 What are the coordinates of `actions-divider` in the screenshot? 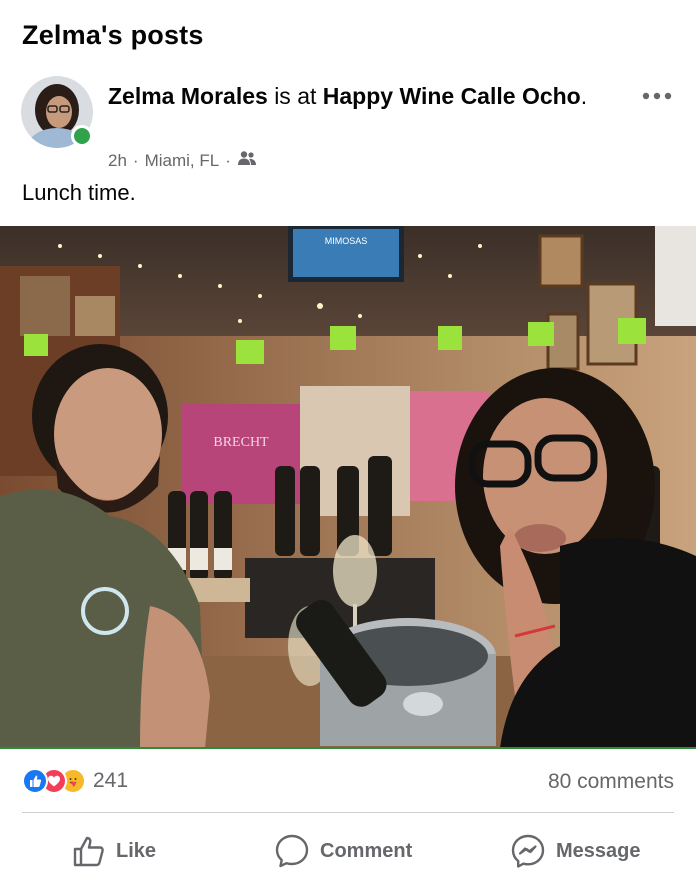 It's located at (348, 812).